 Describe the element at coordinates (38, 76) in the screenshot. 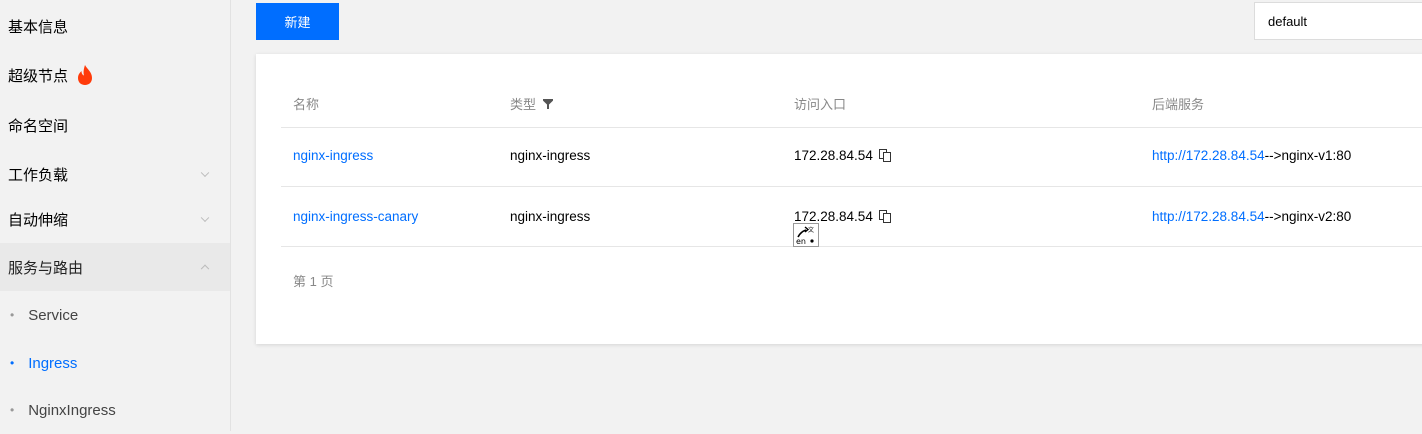

I see `sidebar-item-label: 超级节点` at that location.